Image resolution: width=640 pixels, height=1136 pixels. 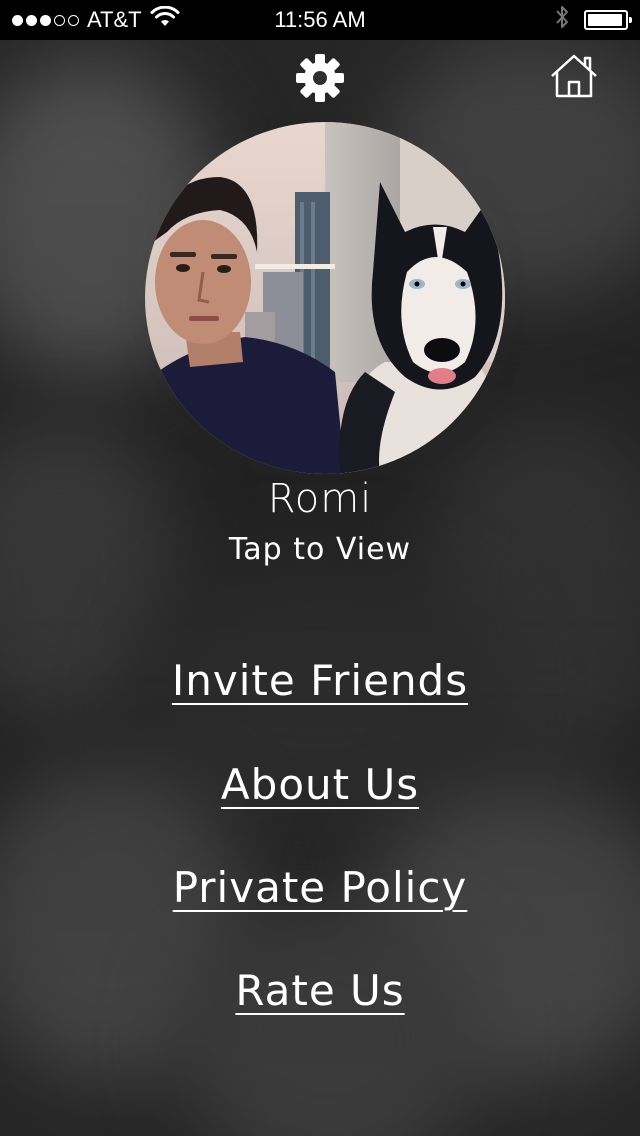 What do you see at coordinates (562, 20) in the screenshot?
I see `bluetooth-icon` at bounding box center [562, 20].